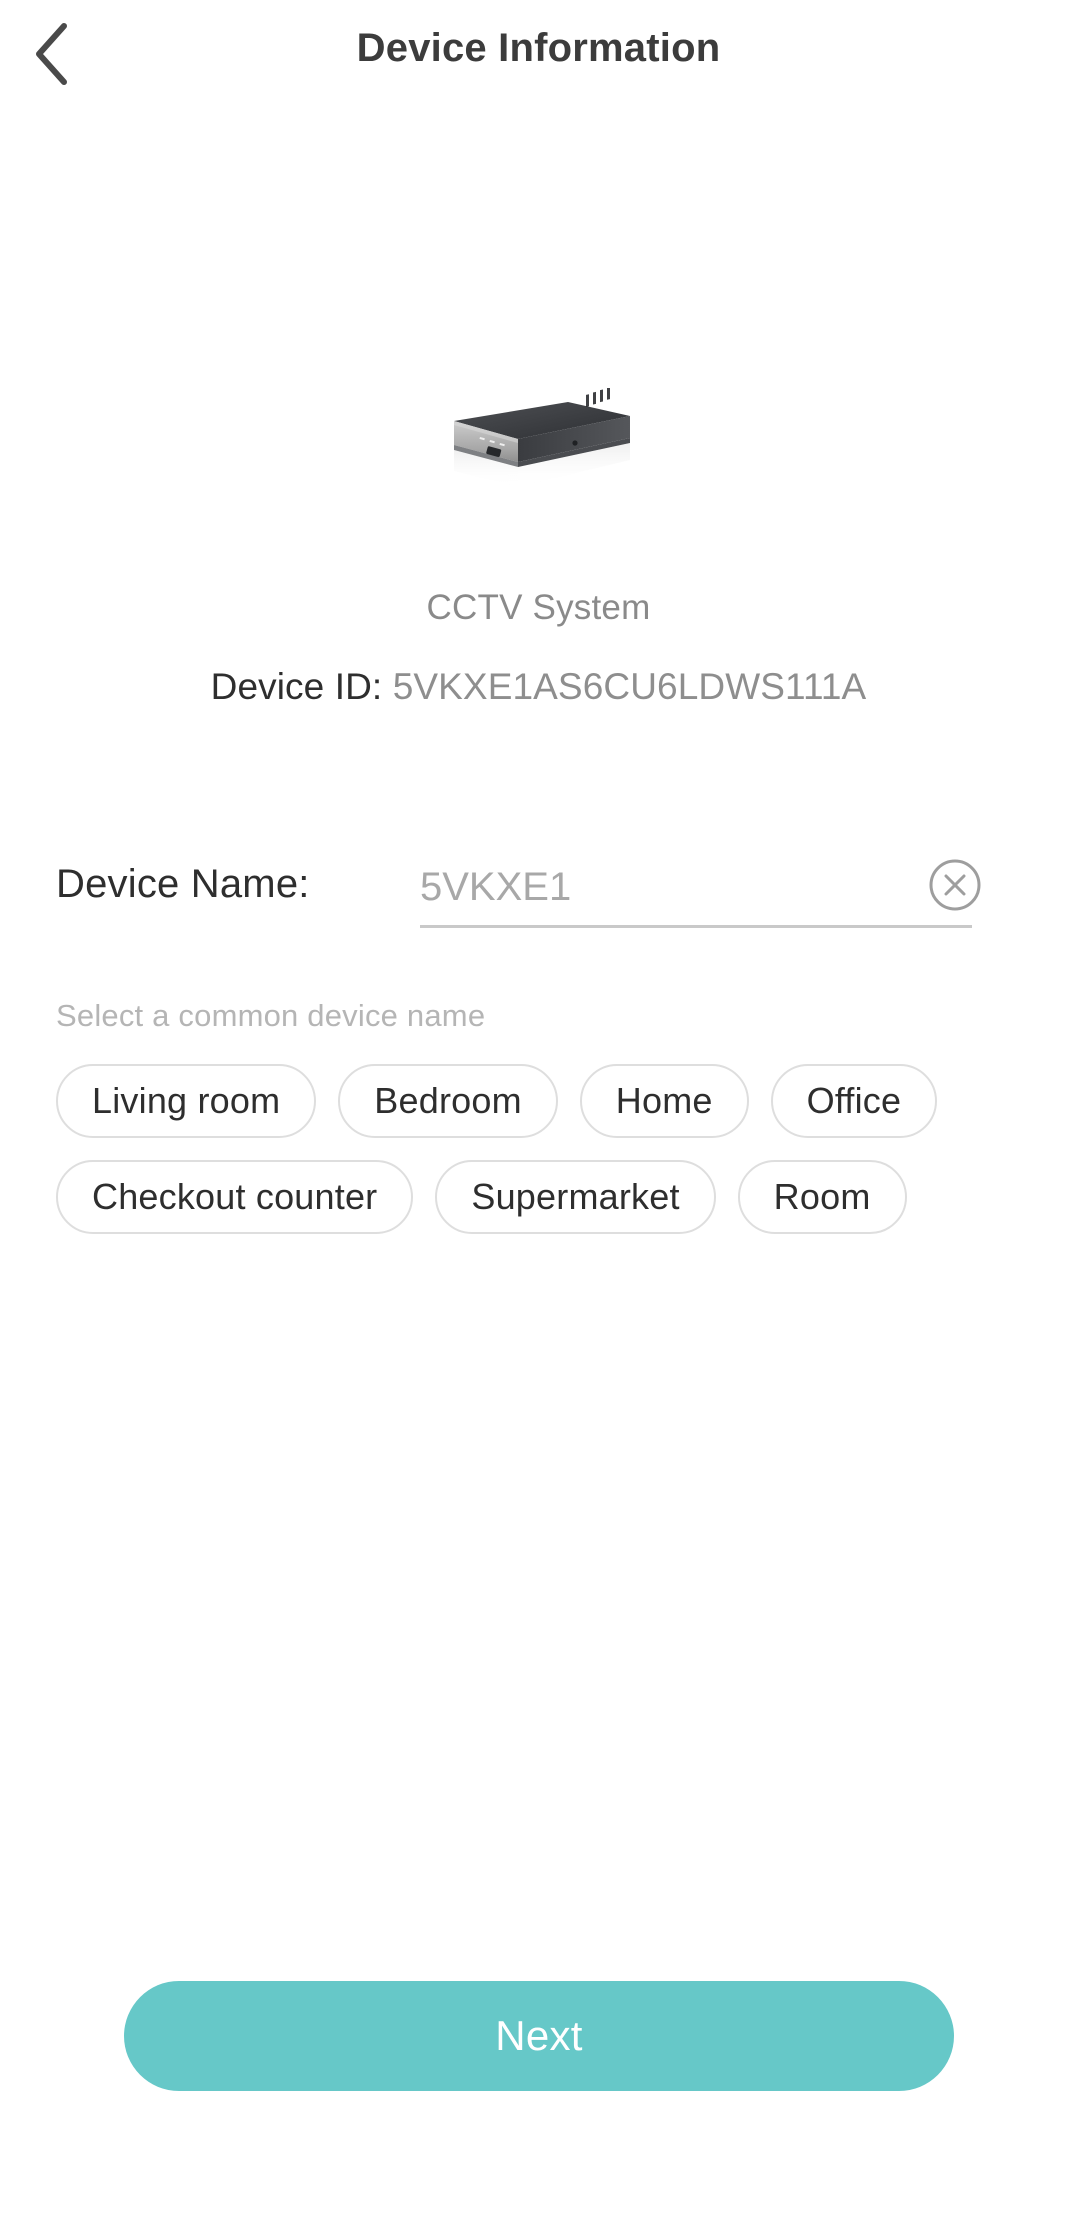  What do you see at coordinates (538, 48) in the screenshot?
I see `page-title: Device Information` at bounding box center [538, 48].